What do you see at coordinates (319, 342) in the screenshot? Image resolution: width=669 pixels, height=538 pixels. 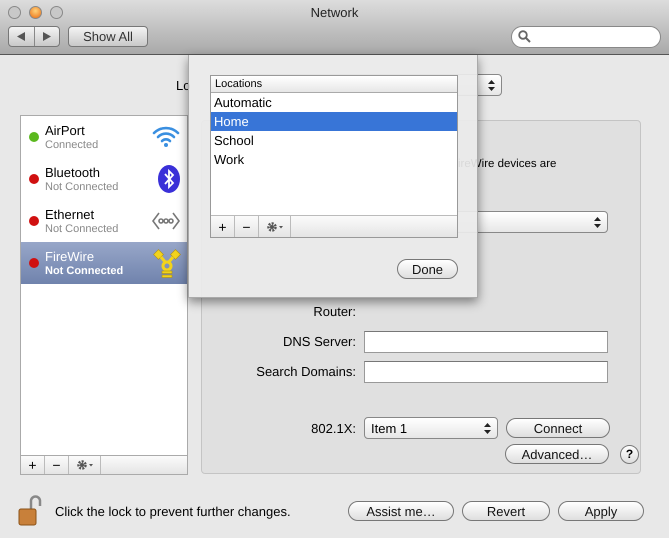 I see `field-label: DNS Server:` at bounding box center [319, 342].